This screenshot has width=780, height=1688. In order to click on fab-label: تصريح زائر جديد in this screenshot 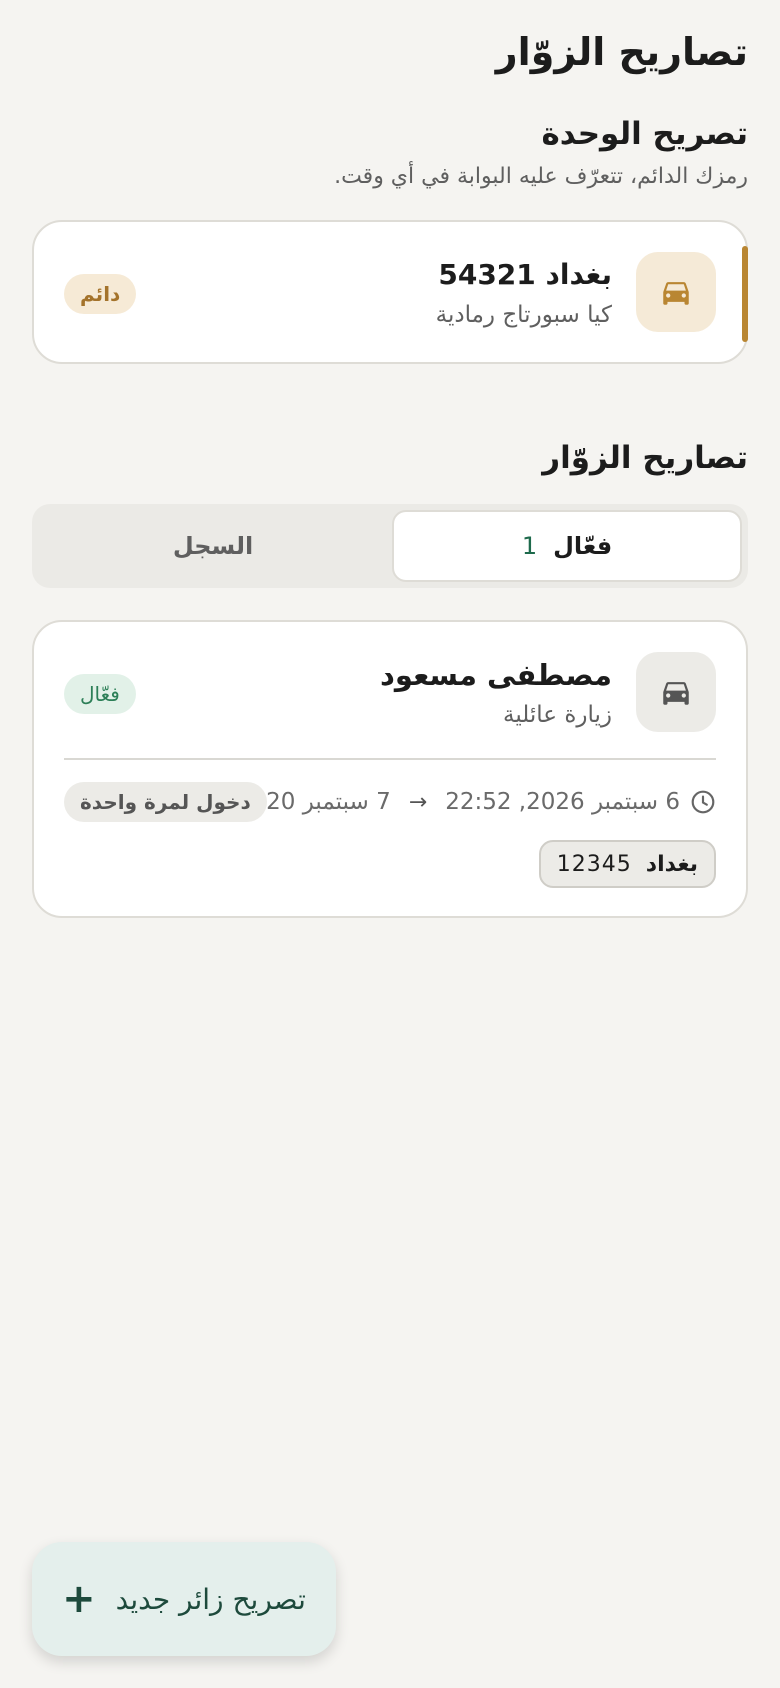, I will do `click(210, 1599)`.